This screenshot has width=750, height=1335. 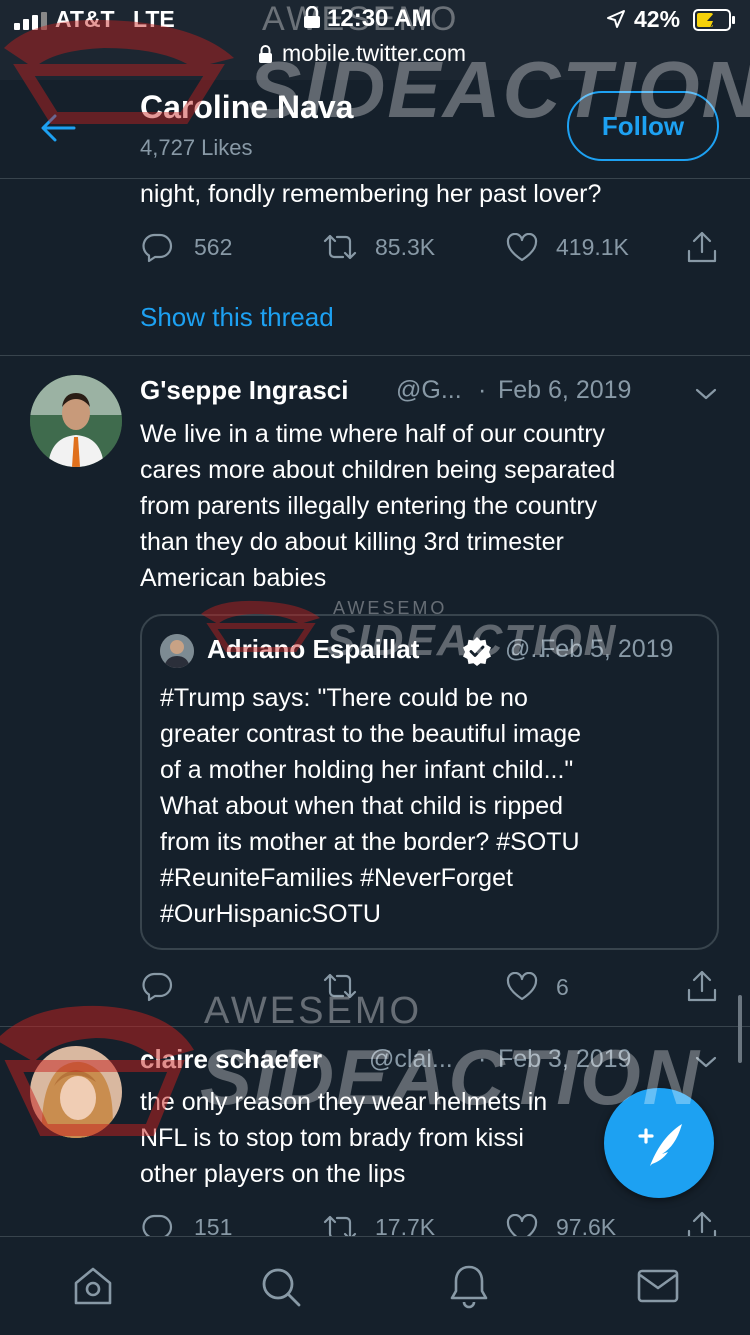 I want to click on url-label: mobile.twitter.com, so click(x=374, y=53).